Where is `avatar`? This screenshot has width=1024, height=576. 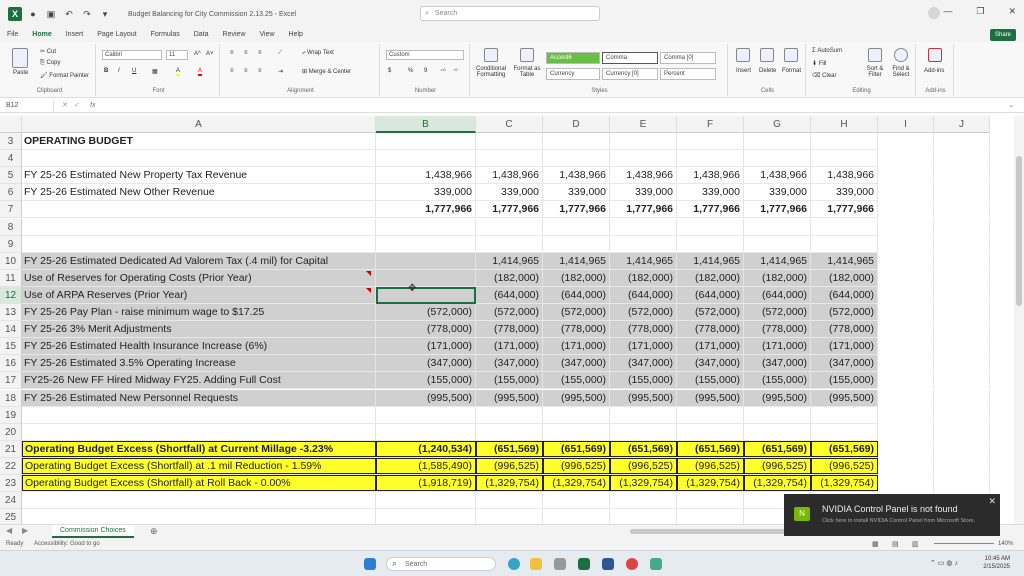 avatar is located at coordinates (934, 13).